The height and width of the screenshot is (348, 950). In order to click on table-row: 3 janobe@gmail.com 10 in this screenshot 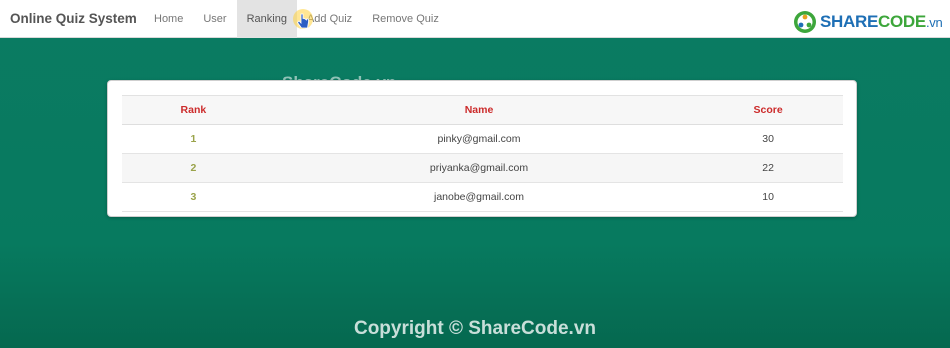, I will do `click(482, 197)`.